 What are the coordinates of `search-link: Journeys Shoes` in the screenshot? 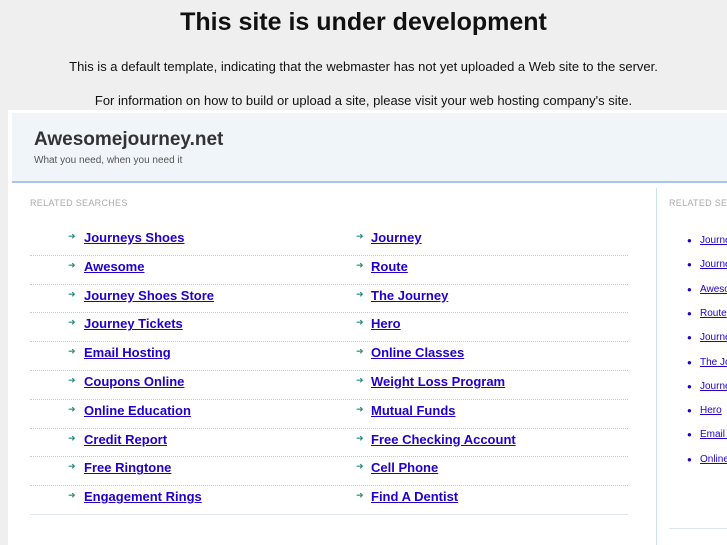 It's located at (134, 237).